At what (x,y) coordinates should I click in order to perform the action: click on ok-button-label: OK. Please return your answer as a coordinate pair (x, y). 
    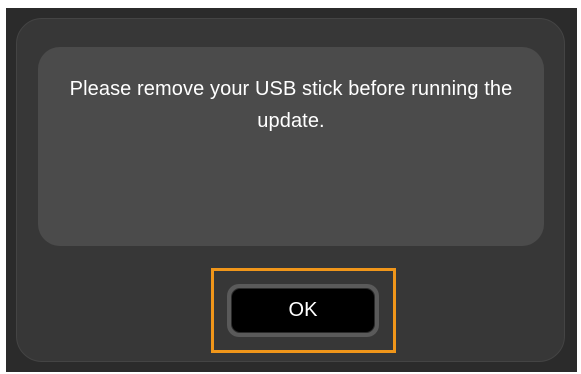
    Looking at the image, I should click on (303, 310).